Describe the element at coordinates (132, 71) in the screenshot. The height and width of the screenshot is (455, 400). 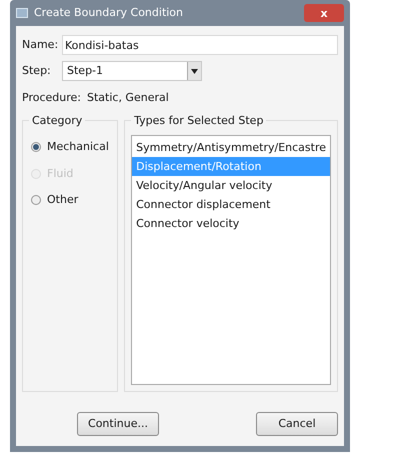
I see `step-dropdown: Step-1` at that location.